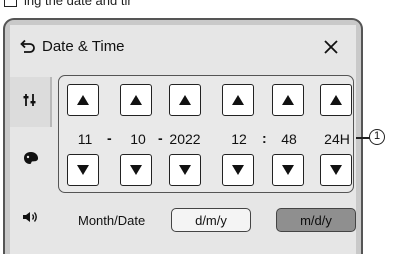 This screenshot has width=399, height=254. I want to click on callout-leader-line, so click(363, 138).